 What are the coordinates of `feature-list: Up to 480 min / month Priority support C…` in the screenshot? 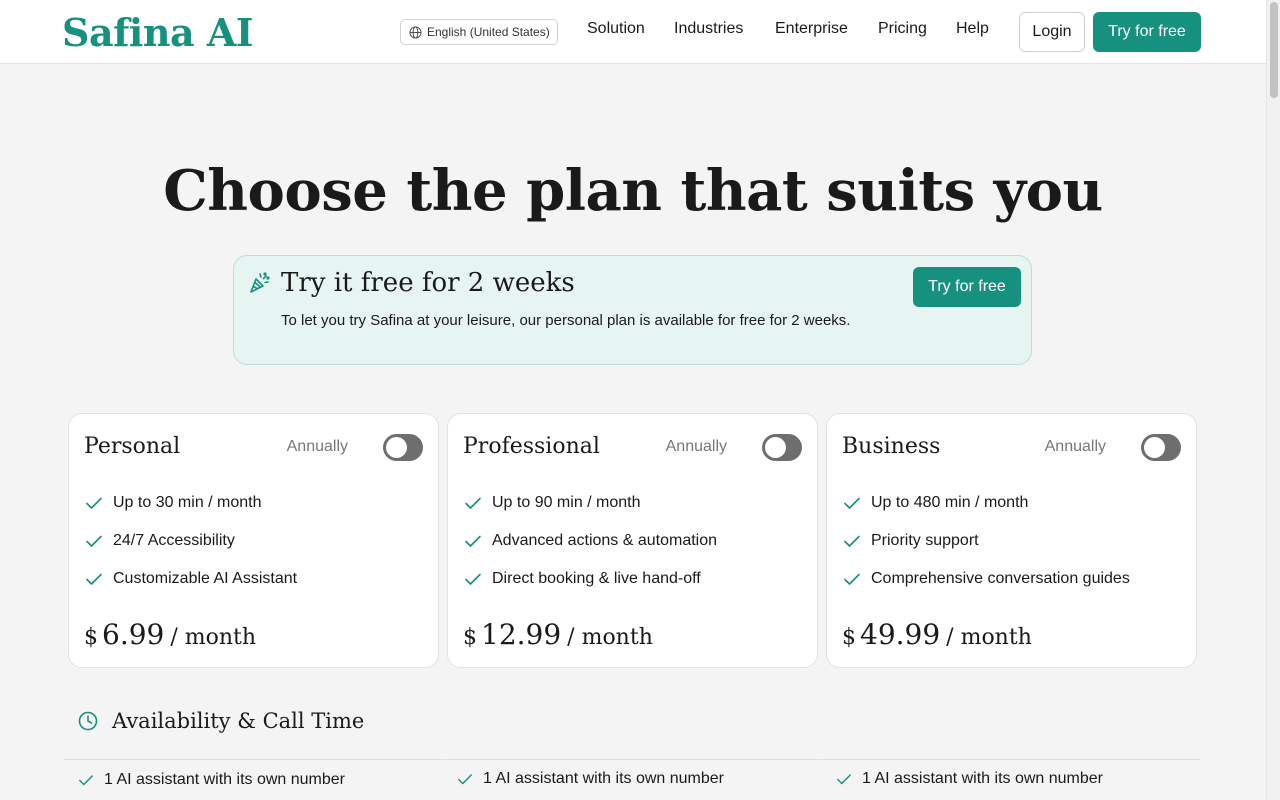 It's located at (986, 541).